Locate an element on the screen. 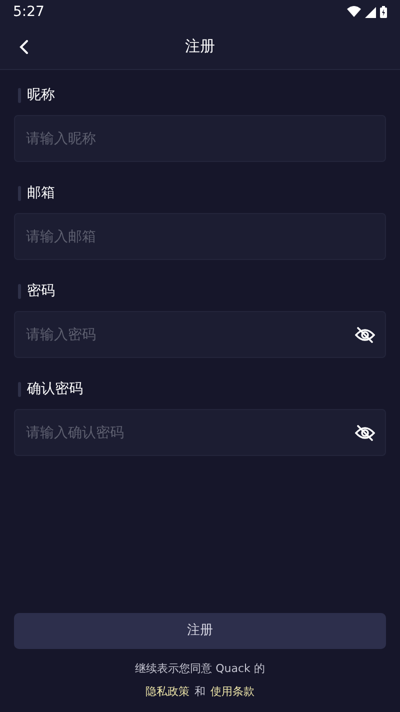 The height and width of the screenshot is (712, 400). input-field: 请输入昵称 is located at coordinates (200, 138).